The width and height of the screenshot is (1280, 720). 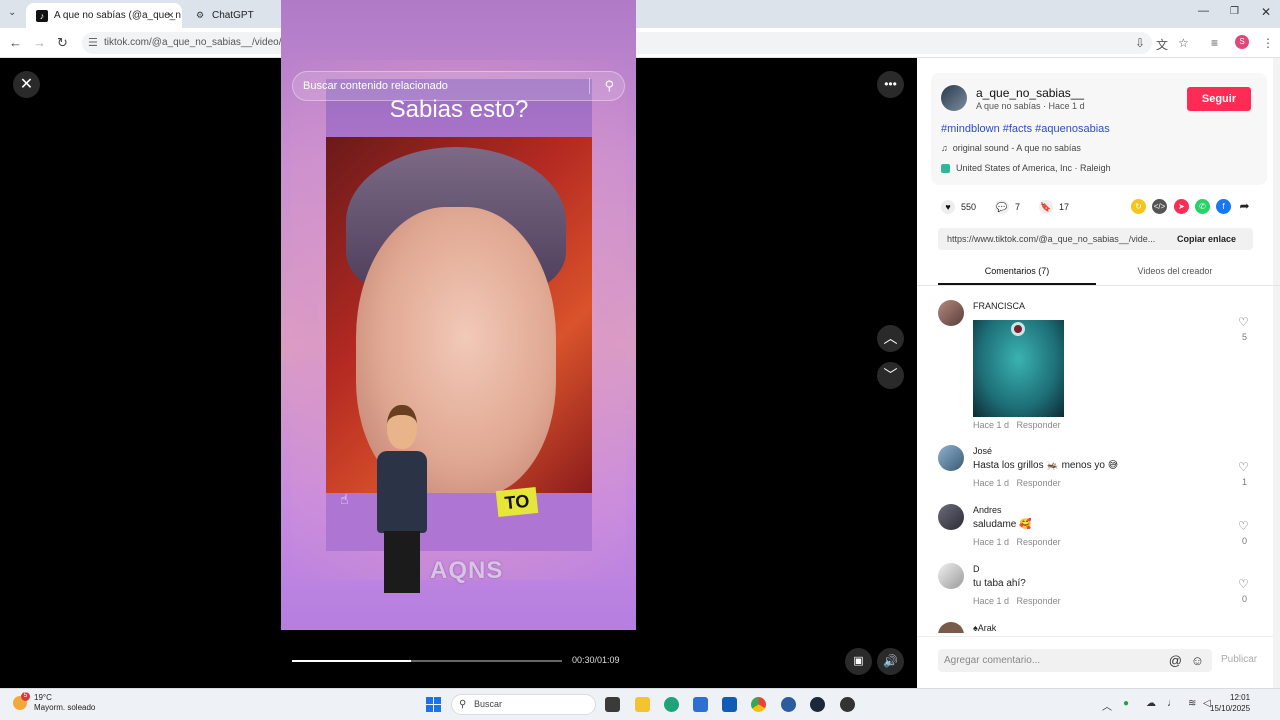 I want to click on comment-time: Hace 1 d, so click(x=991, y=601).